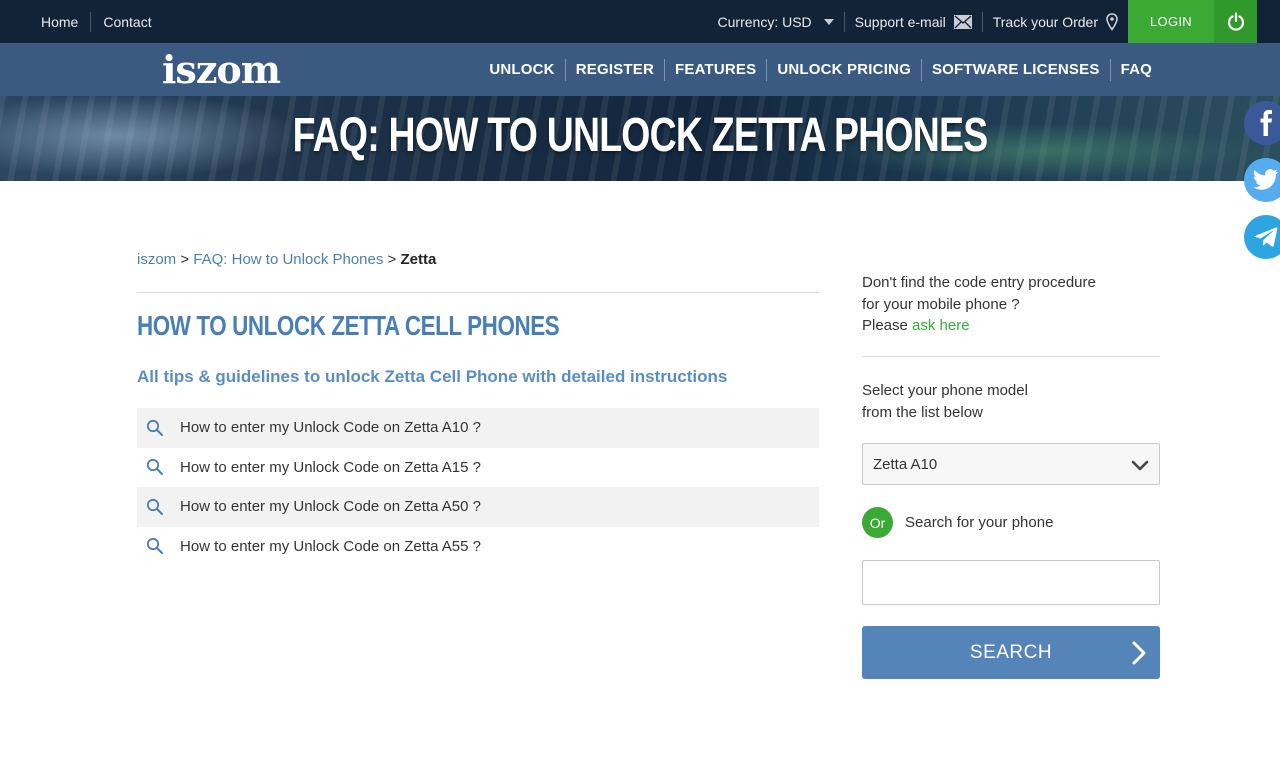  What do you see at coordinates (1011, 464) in the screenshot?
I see `phone-model-select: Zetta A10` at bounding box center [1011, 464].